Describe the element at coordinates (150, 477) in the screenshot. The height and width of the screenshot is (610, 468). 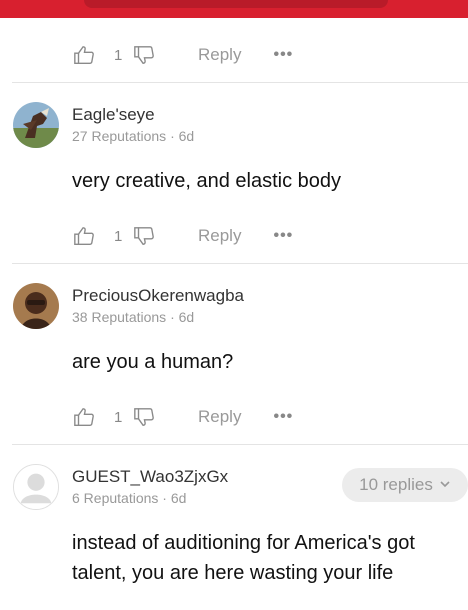
I see `comment-username: GUEST_Wao3ZjxGx` at that location.